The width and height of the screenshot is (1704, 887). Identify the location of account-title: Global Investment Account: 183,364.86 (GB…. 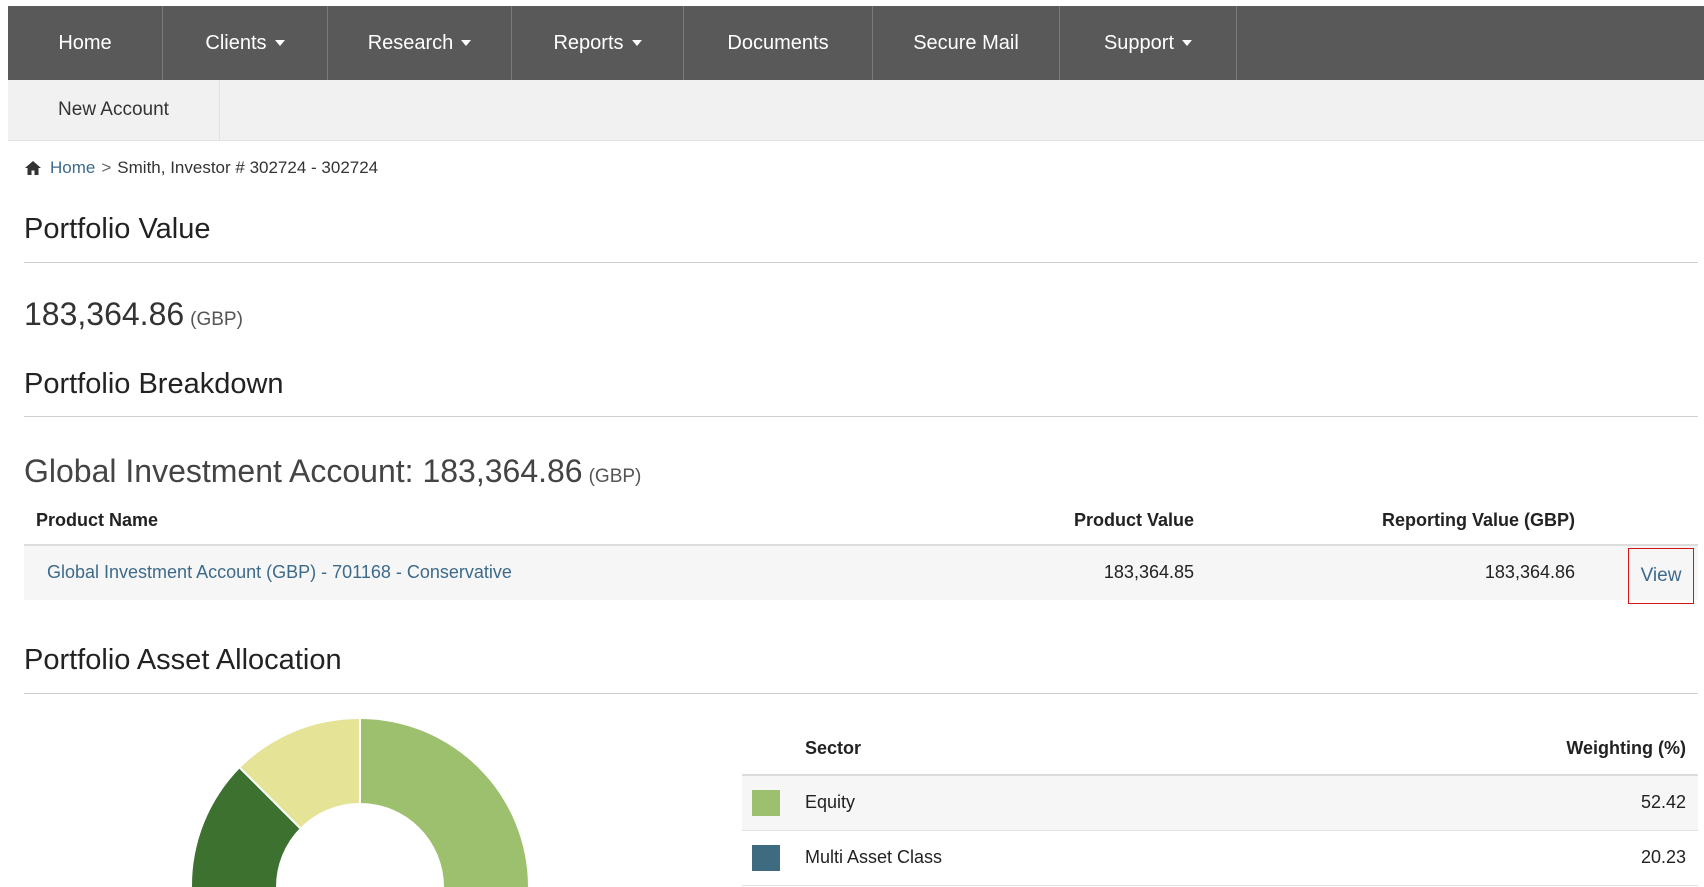
(332, 471).